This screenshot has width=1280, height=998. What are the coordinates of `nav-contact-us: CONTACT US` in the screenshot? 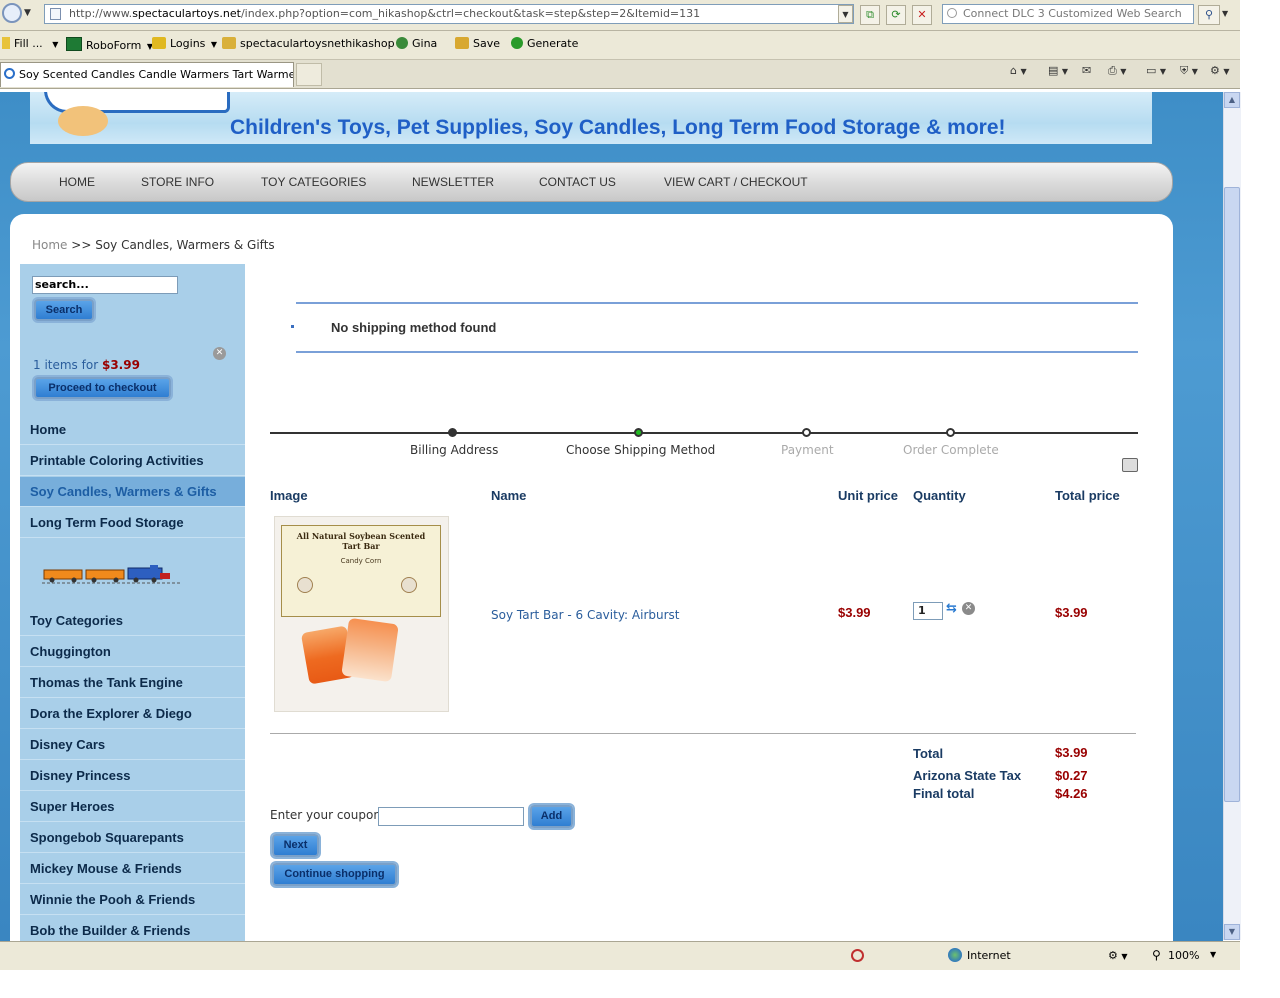 It's located at (577, 182).